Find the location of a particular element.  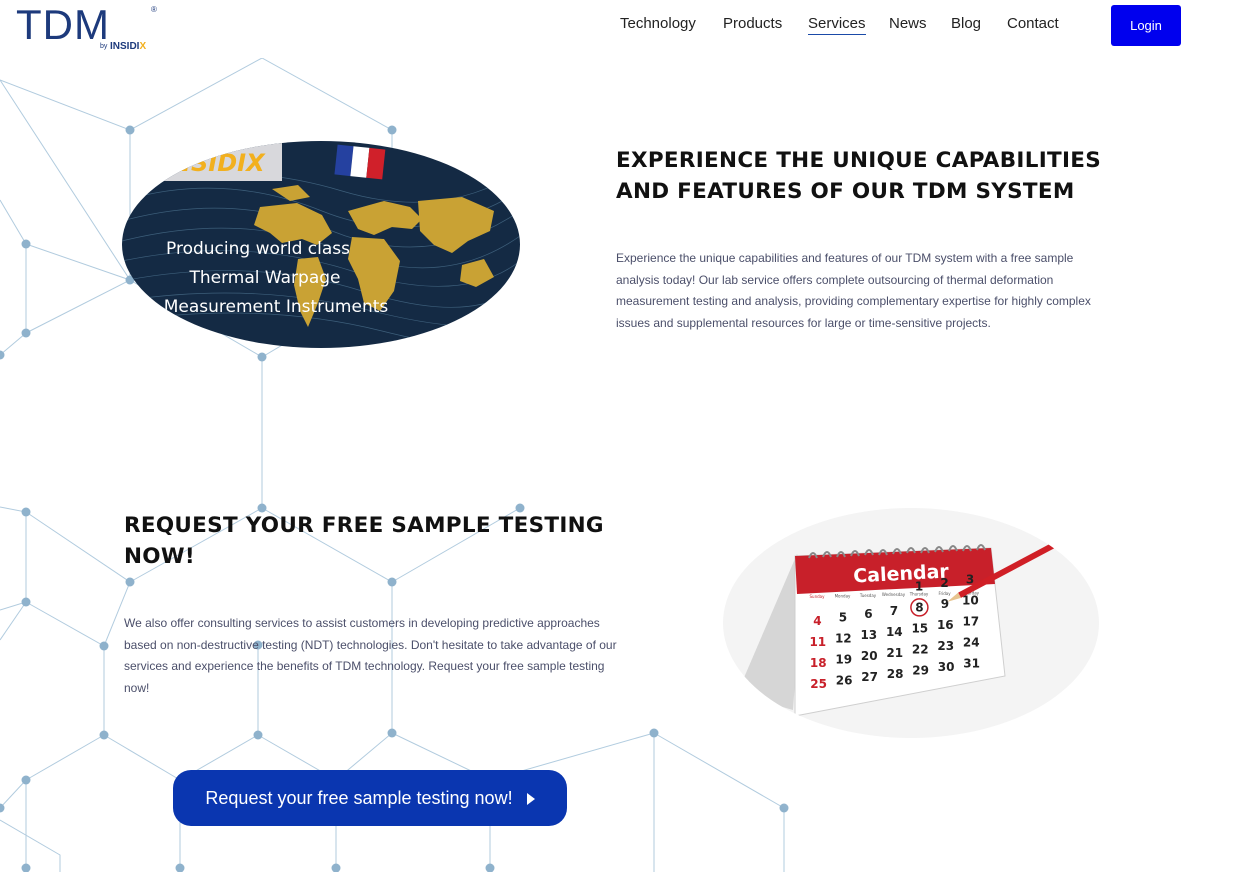

calendar-day: 30 is located at coordinates (946, 667).